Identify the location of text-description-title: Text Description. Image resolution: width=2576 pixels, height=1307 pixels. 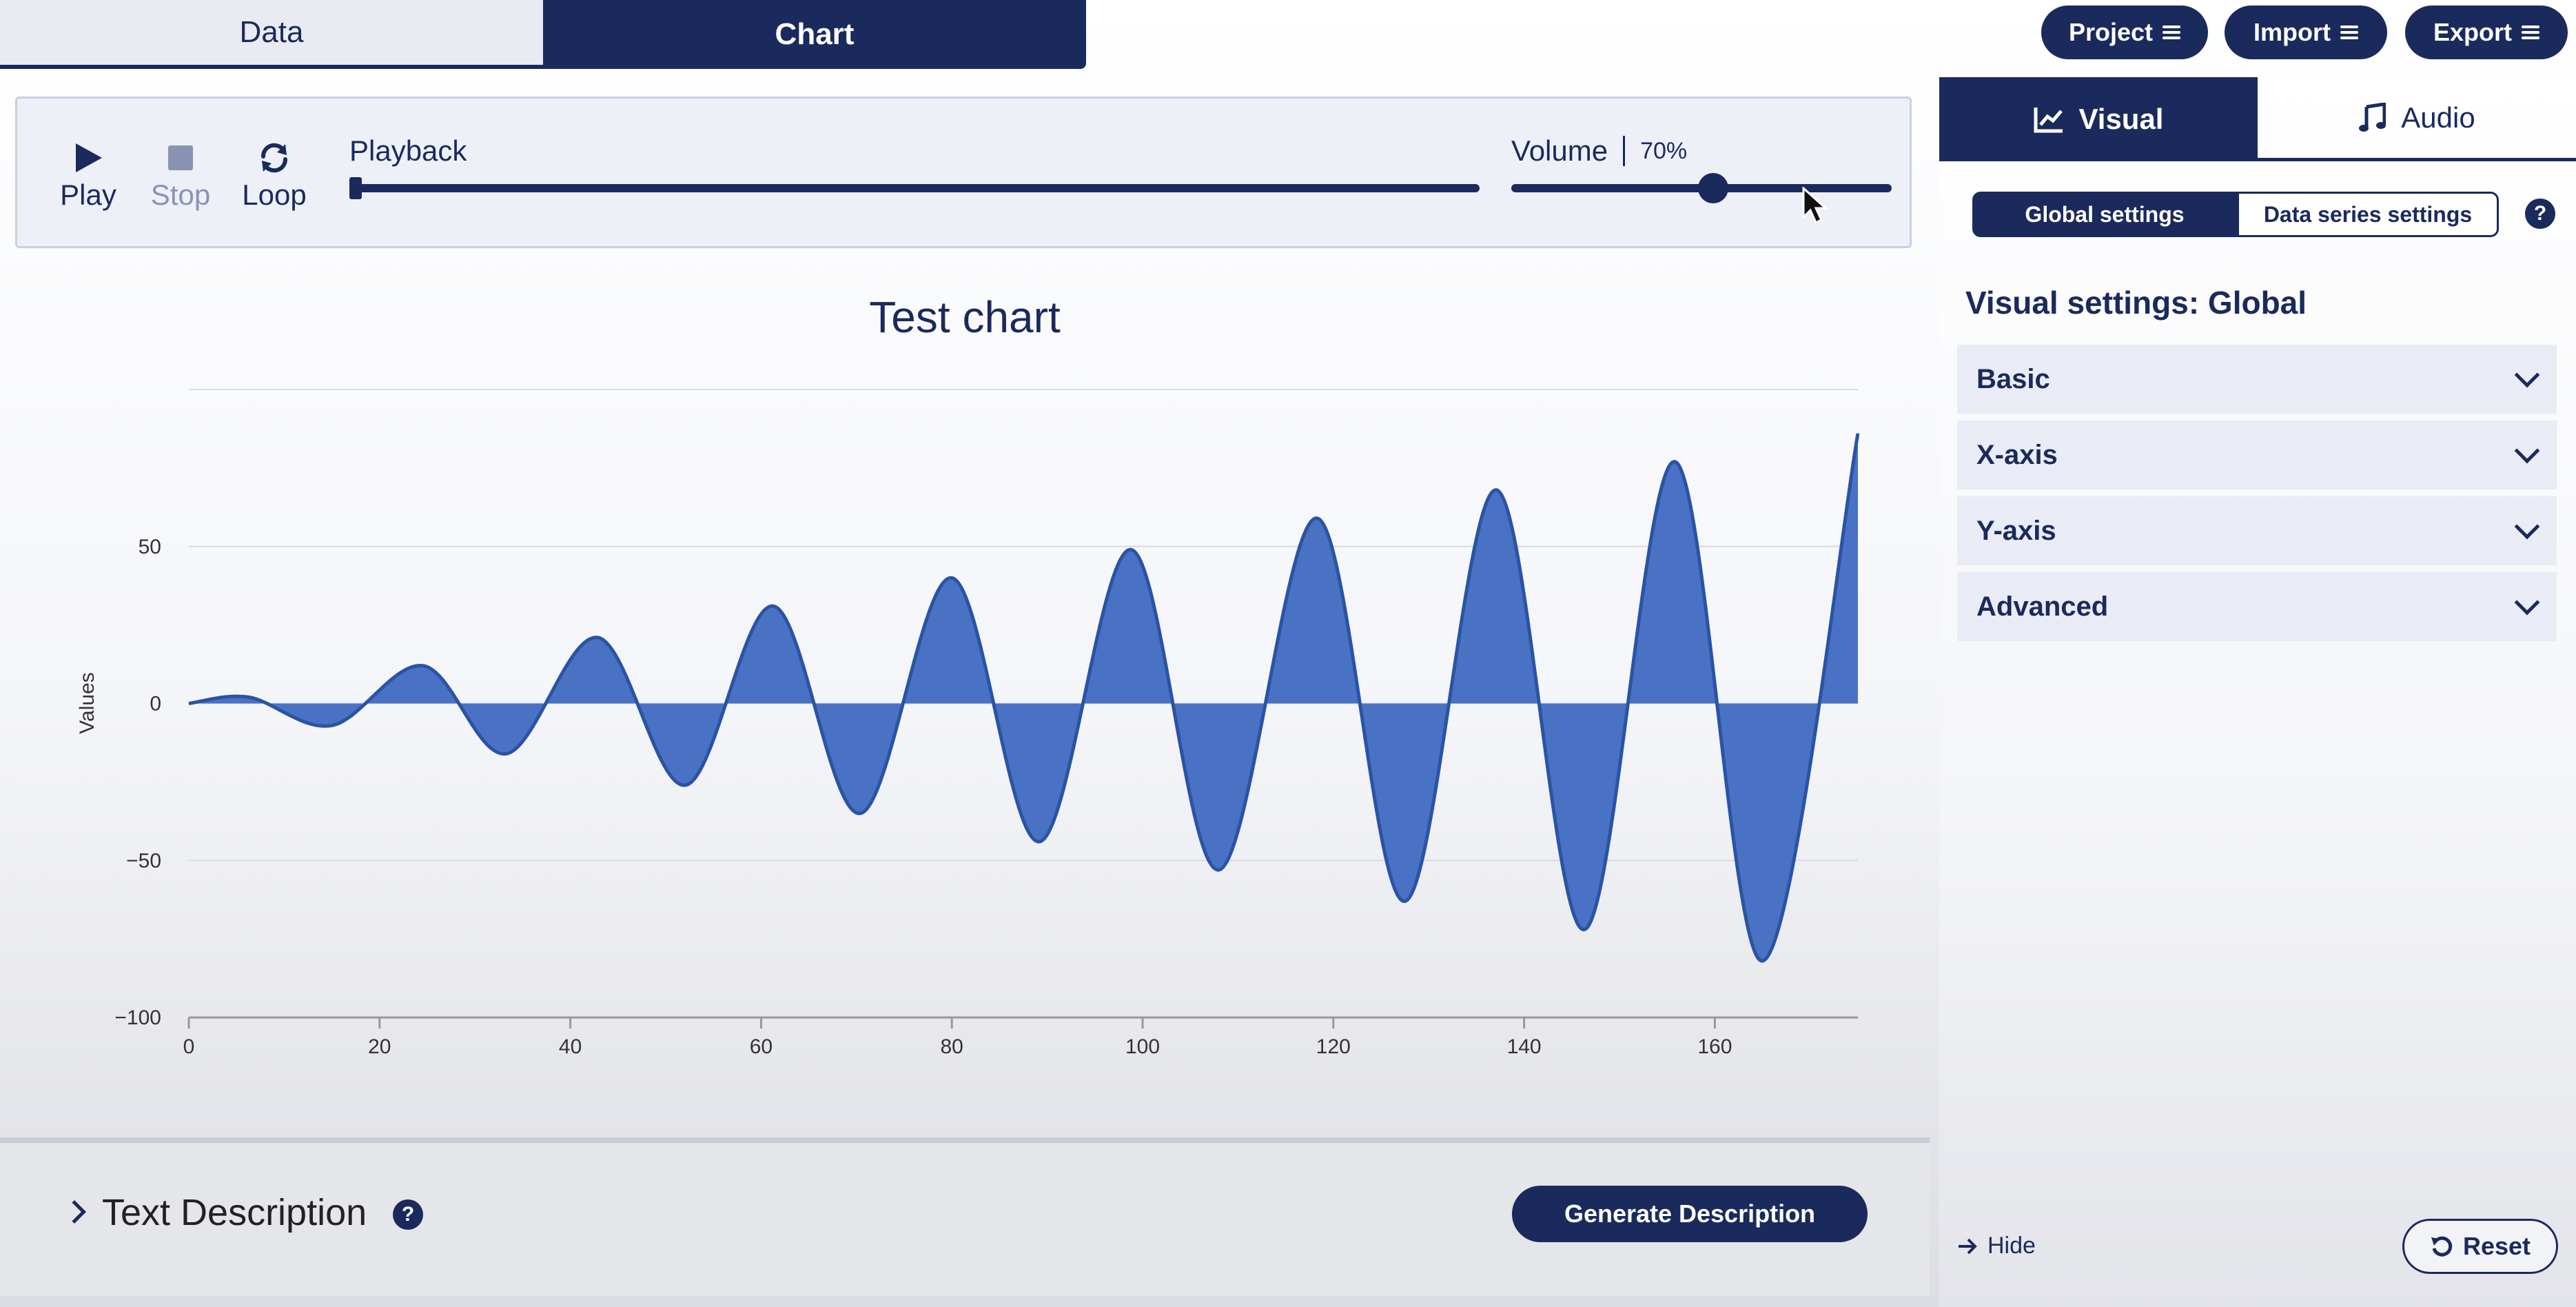
(234, 1212).